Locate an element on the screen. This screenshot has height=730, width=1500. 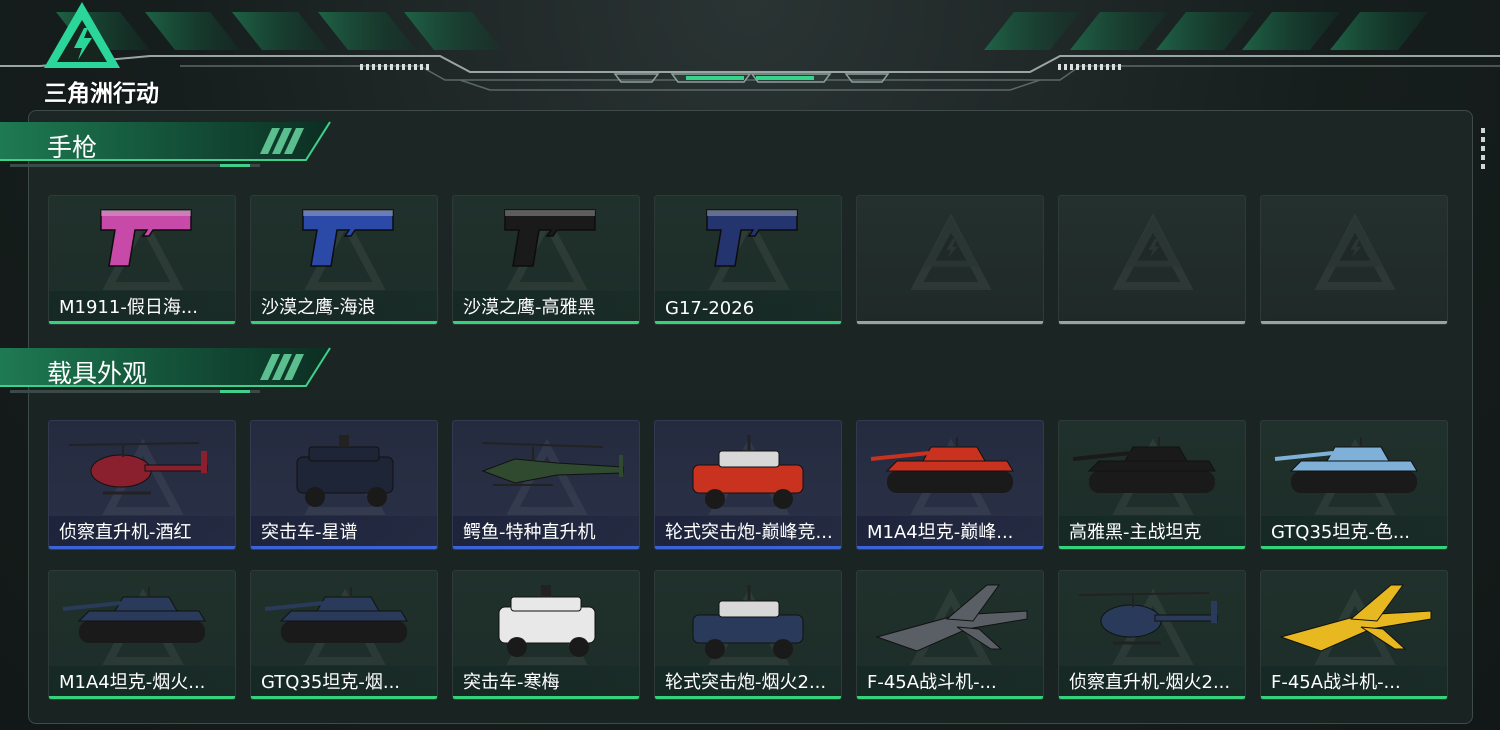
section-header-vehicles: 载具外观 is located at coordinates (170, 375).